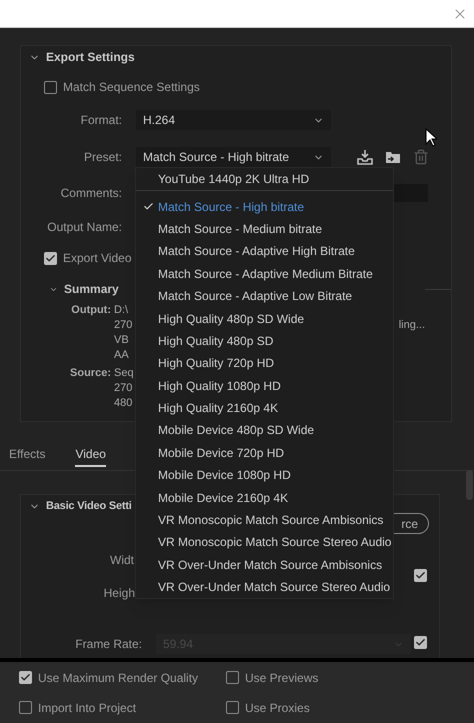  What do you see at coordinates (264, 587) in the screenshot?
I see `menu-item: VR Over-Under Match Source Stereo Audio` at bounding box center [264, 587].